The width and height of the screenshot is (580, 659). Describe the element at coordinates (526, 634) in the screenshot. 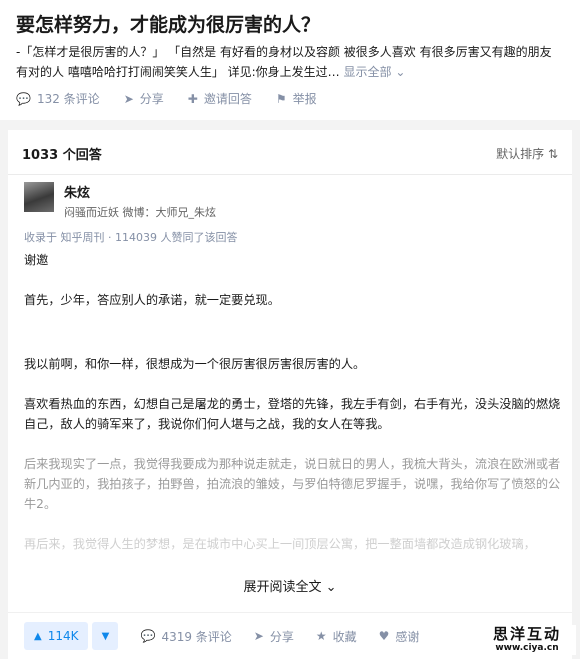

I see `watermark-name: 思洋互动` at that location.